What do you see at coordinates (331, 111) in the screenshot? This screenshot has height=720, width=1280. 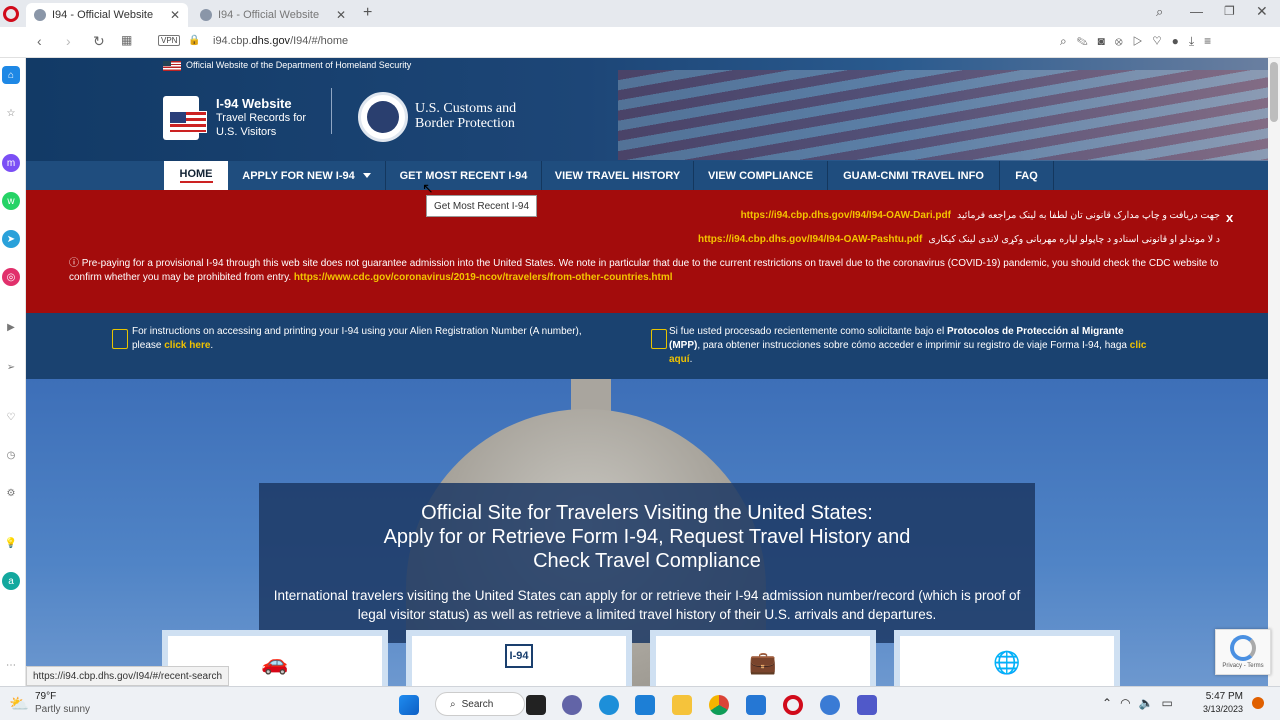 I see `logo-divider` at bounding box center [331, 111].